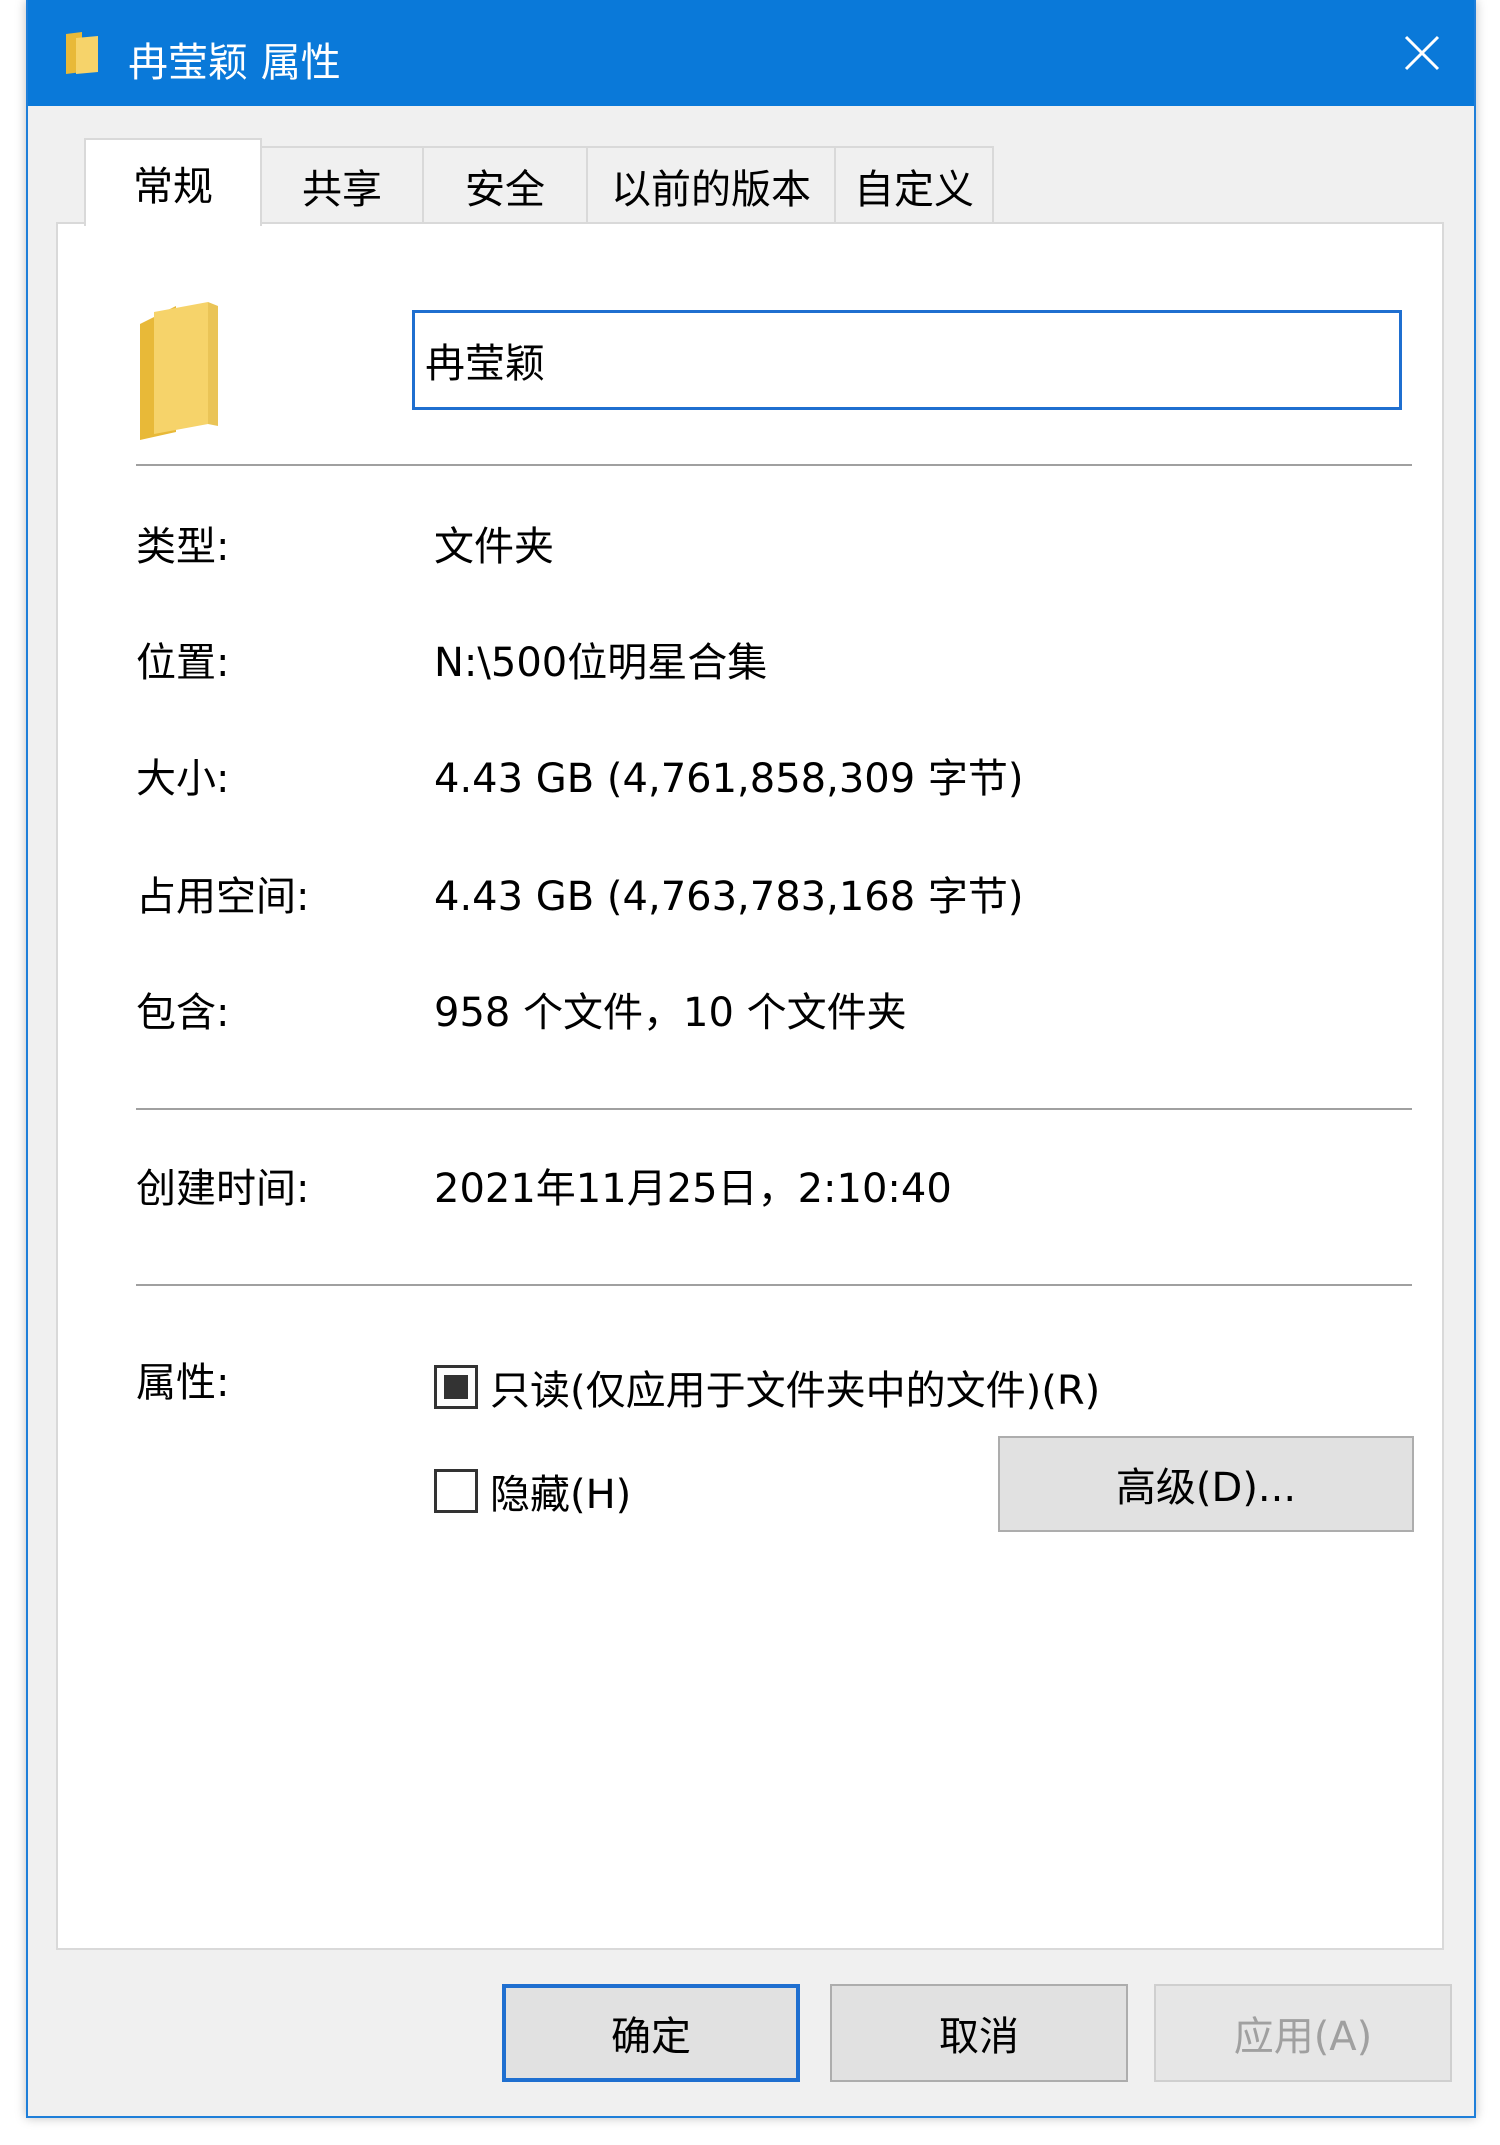 This screenshot has width=1500, height=2145. What do you see at coordinates (795, 1391) in the screenshot?
I see `readonly-checkbox-label: 只读(仅应用于文件夹中的文件)(R)` at bounding box center [795, 1391].